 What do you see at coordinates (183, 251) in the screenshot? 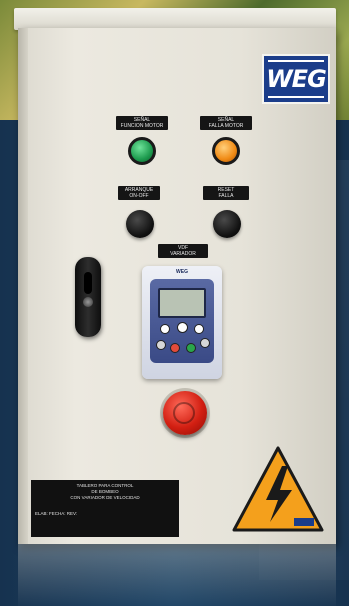
I see `label-vfd: VDF VARIADOR` at bounding box center [183, 251].